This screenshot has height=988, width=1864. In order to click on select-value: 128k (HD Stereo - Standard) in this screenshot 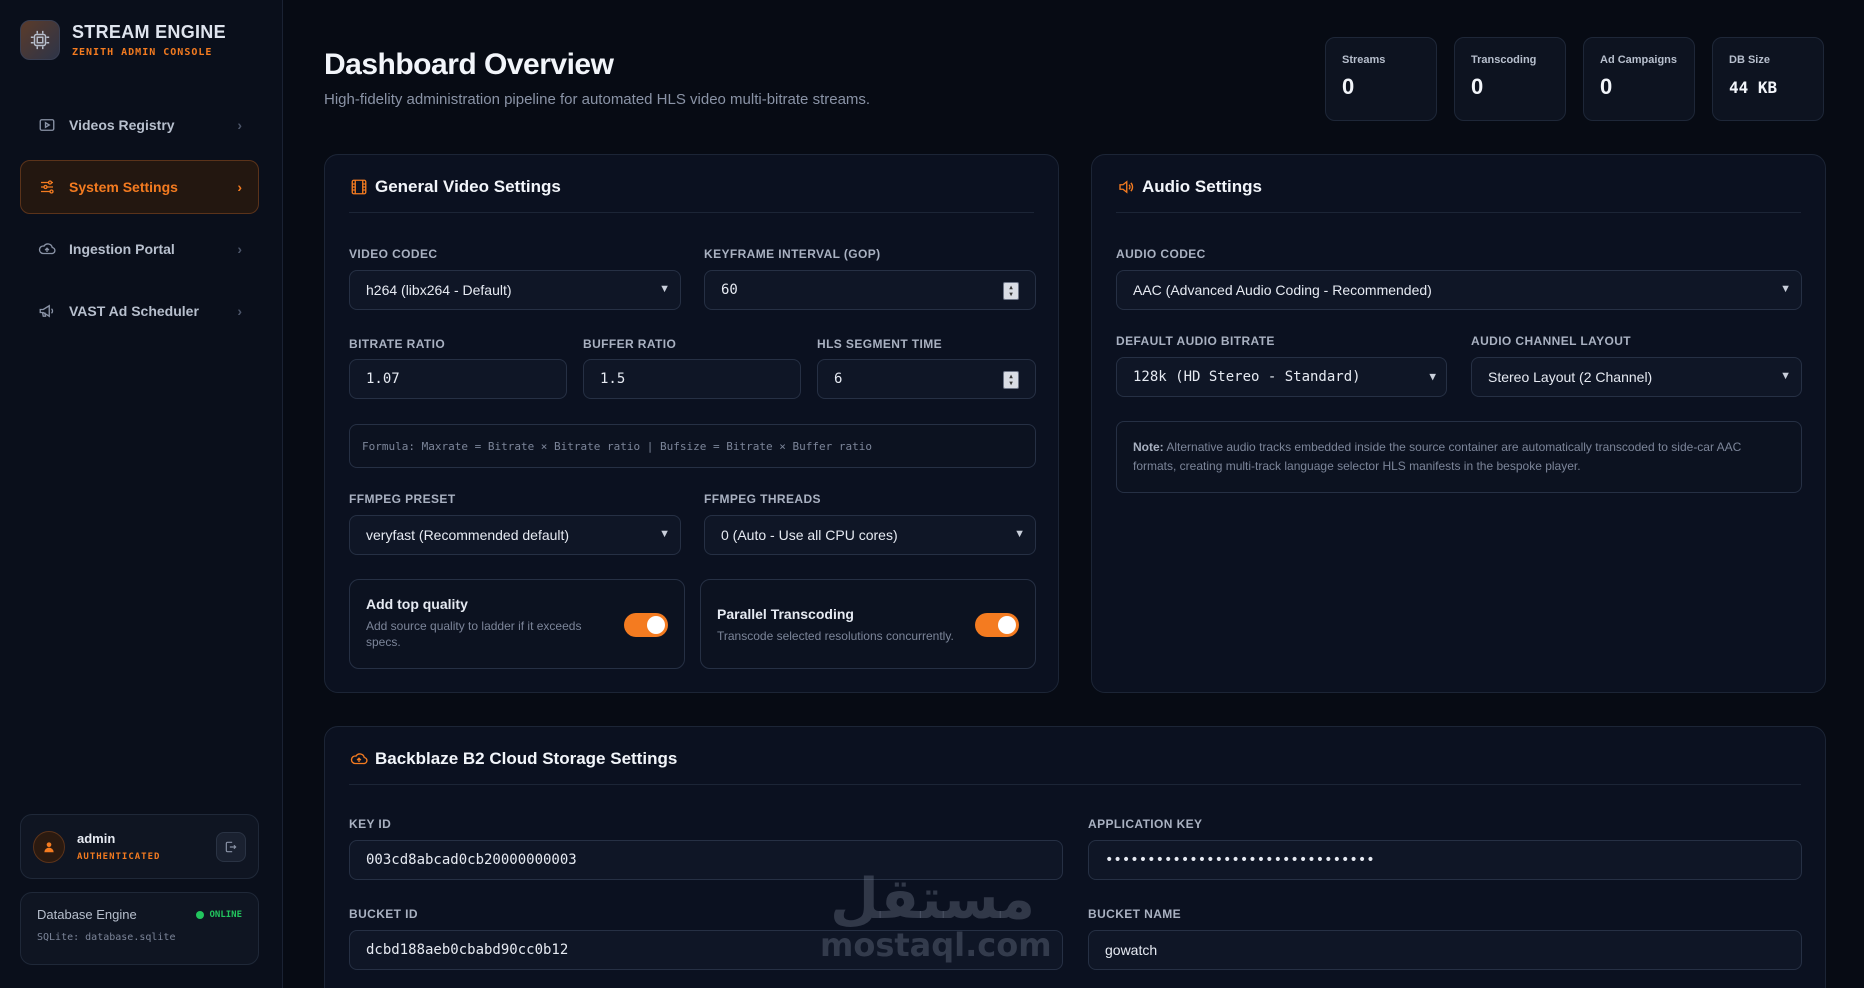, I will do `click(1247, 377)`.